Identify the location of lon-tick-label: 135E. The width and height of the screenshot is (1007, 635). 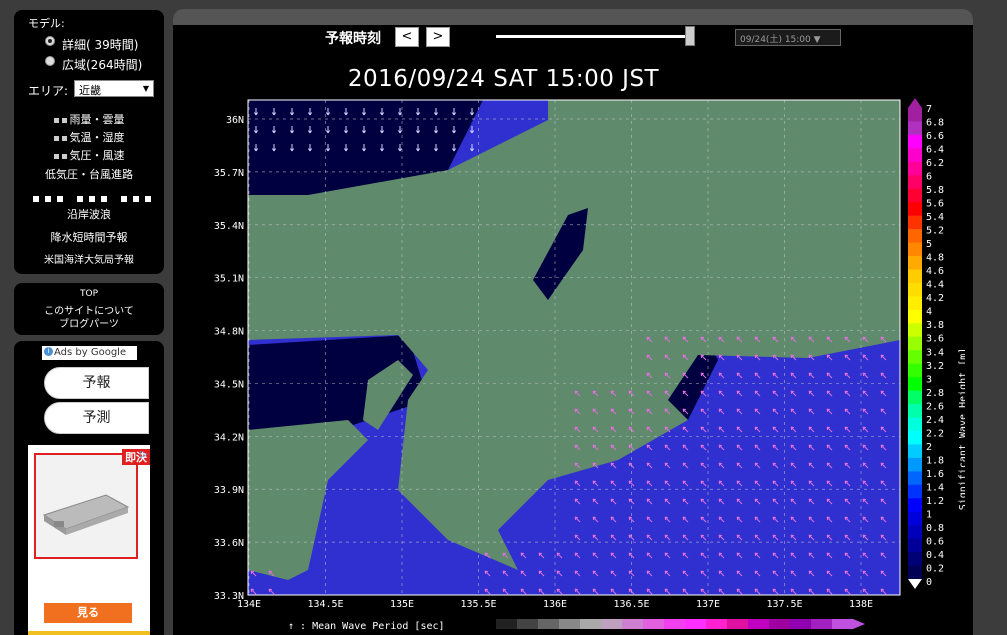
(402, 604).